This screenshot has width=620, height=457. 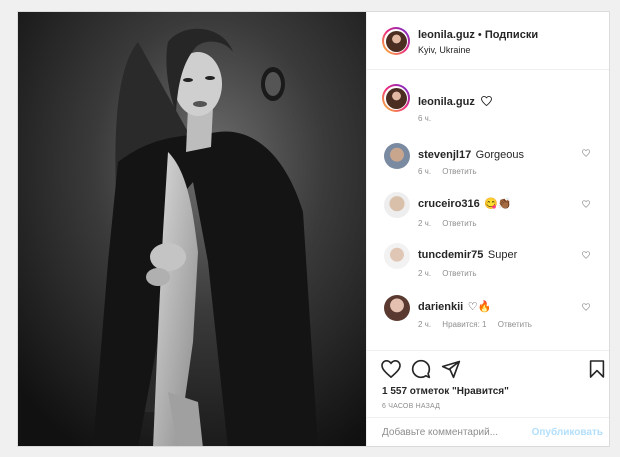 I want to click on verified-heart-icon, so click(x=487, y=101).